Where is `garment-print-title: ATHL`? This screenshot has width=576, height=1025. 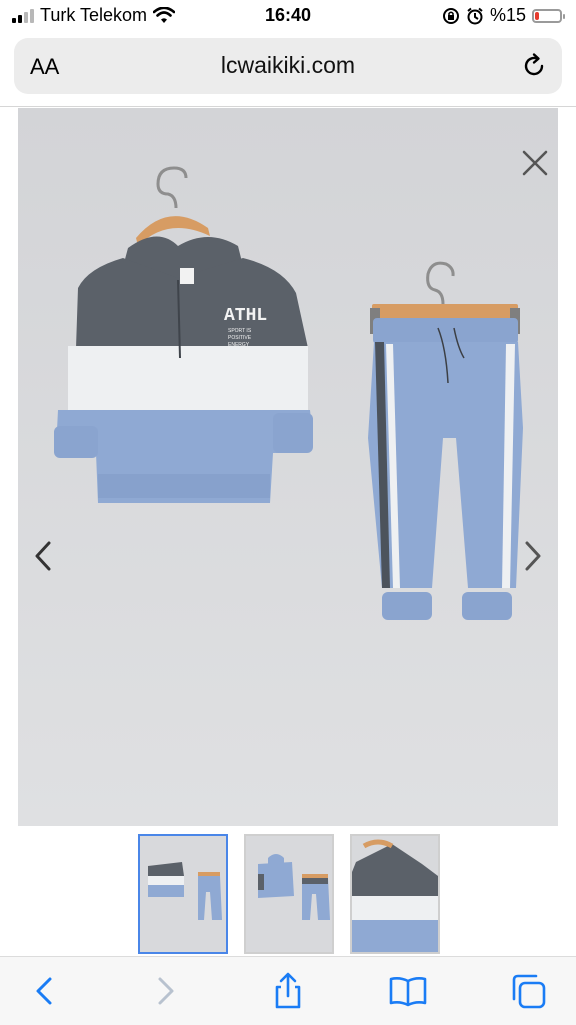
garment-print-title: ATHL is located at coordinates (245, 316).